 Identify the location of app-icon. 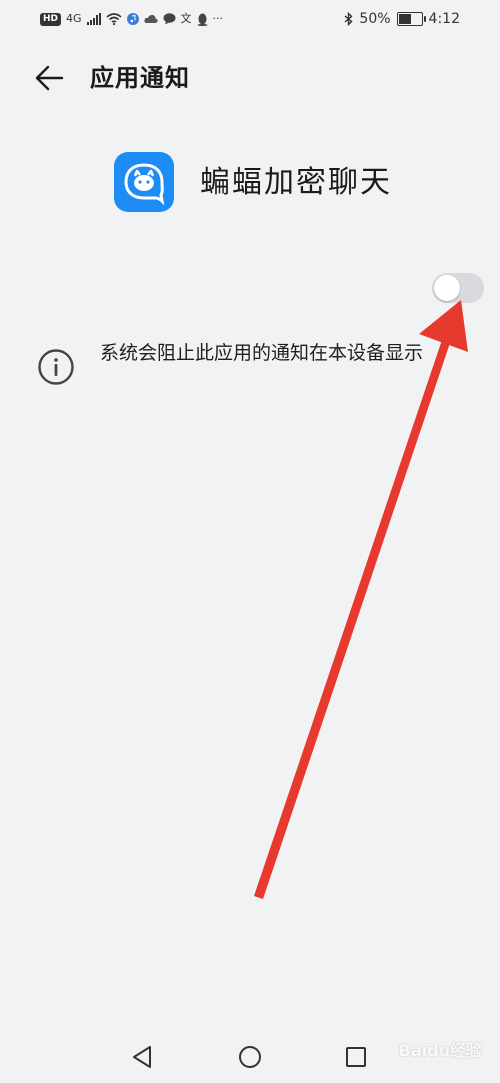
(144, 182).